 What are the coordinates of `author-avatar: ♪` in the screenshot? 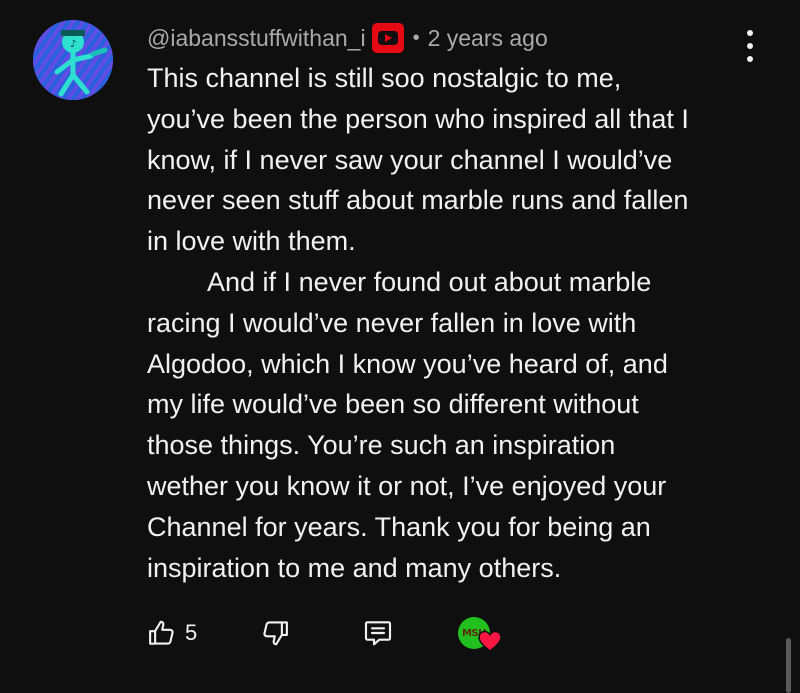 It's located at (73, 60).